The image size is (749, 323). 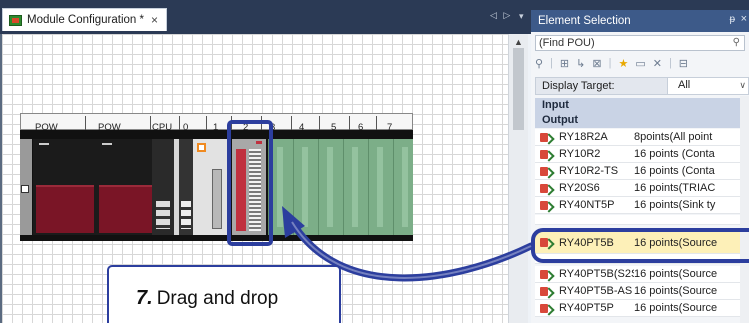 What do you see at coordinates (584, 21) in the screenshot?
I see `pane-title: Element Selection` at bounding box center [584, 21].